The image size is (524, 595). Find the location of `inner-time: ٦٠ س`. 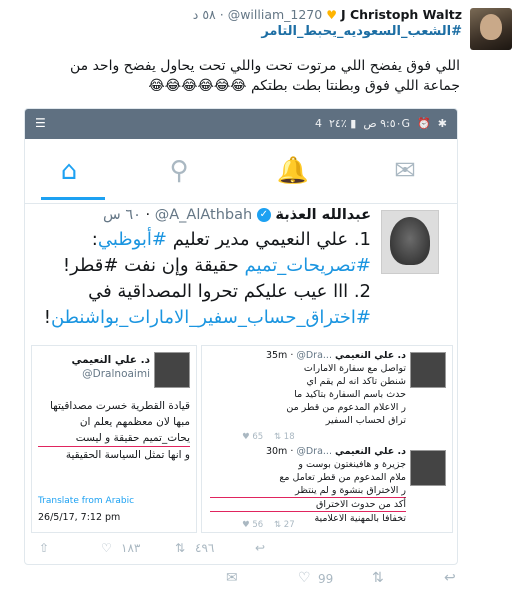

inner-time: ٦٠ س is located at coordinates (122, 215).